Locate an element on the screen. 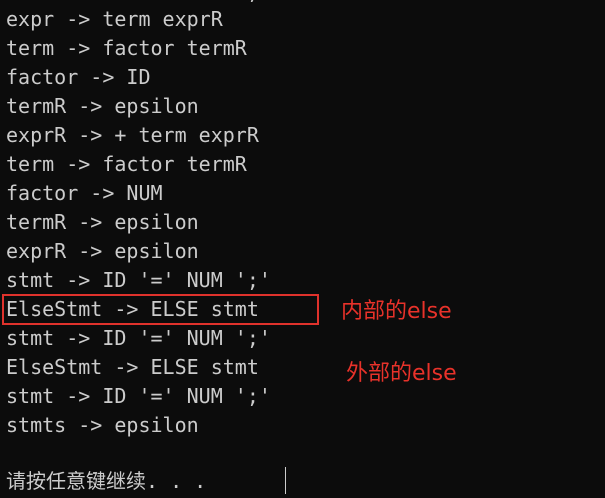 The width and height of the screenshot is (605, 498). console-line: stmts -> epsilon is located at coordinates (102, 425).